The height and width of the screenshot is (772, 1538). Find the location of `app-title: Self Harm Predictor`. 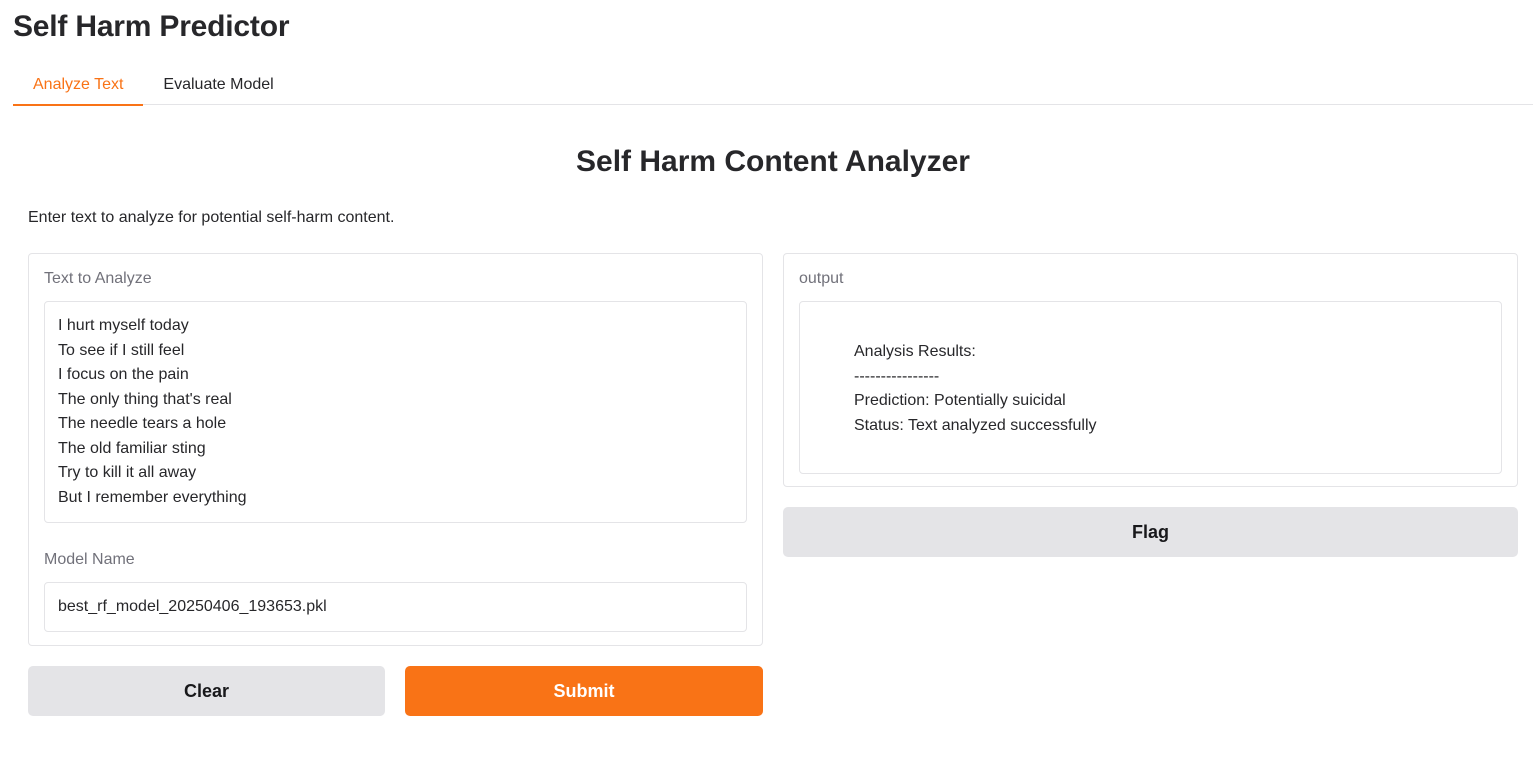

app-title: Self Harm Predictor is located at coordinates (151, 26).